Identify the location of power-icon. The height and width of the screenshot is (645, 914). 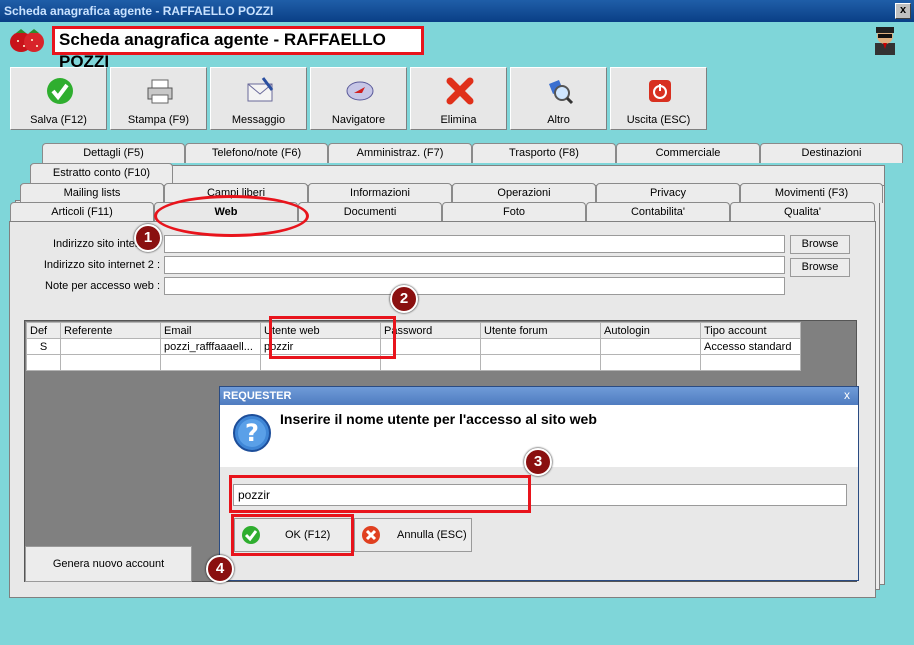
(660, 91).